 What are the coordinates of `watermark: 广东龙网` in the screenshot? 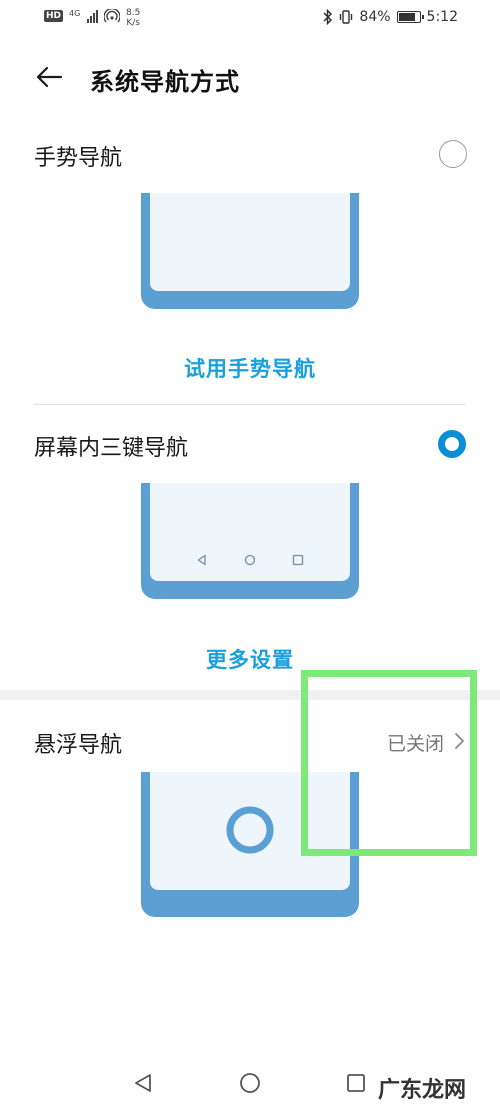 It's located at (421, 1088).